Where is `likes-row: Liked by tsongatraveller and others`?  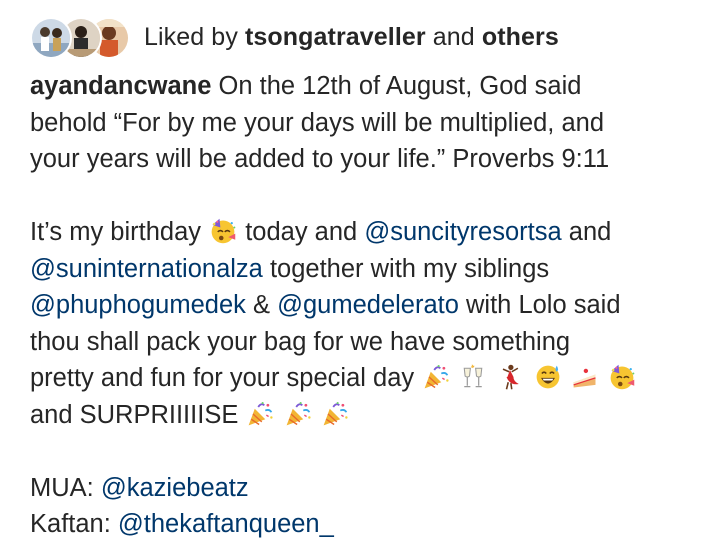 likes-row: Liked by tsongatraveller and others is located at coordinates (294, 37).